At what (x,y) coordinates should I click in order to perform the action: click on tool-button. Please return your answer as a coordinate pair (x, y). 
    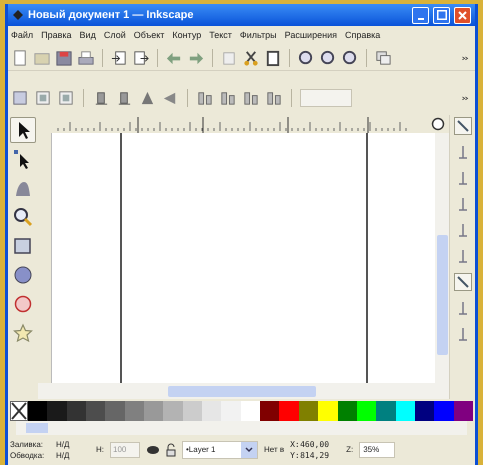
    Looking at the image, I should click on (23, 130).